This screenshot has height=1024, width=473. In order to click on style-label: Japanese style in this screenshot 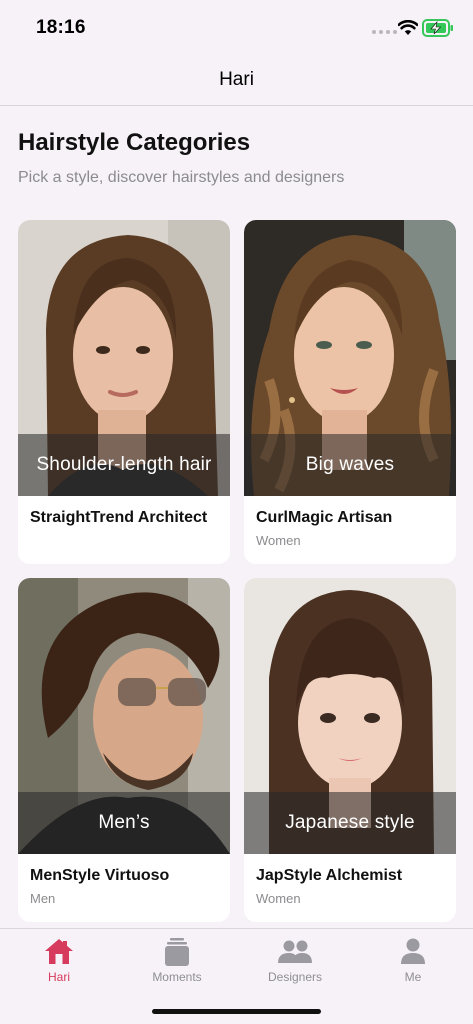, I will do `click(350, 822)`.